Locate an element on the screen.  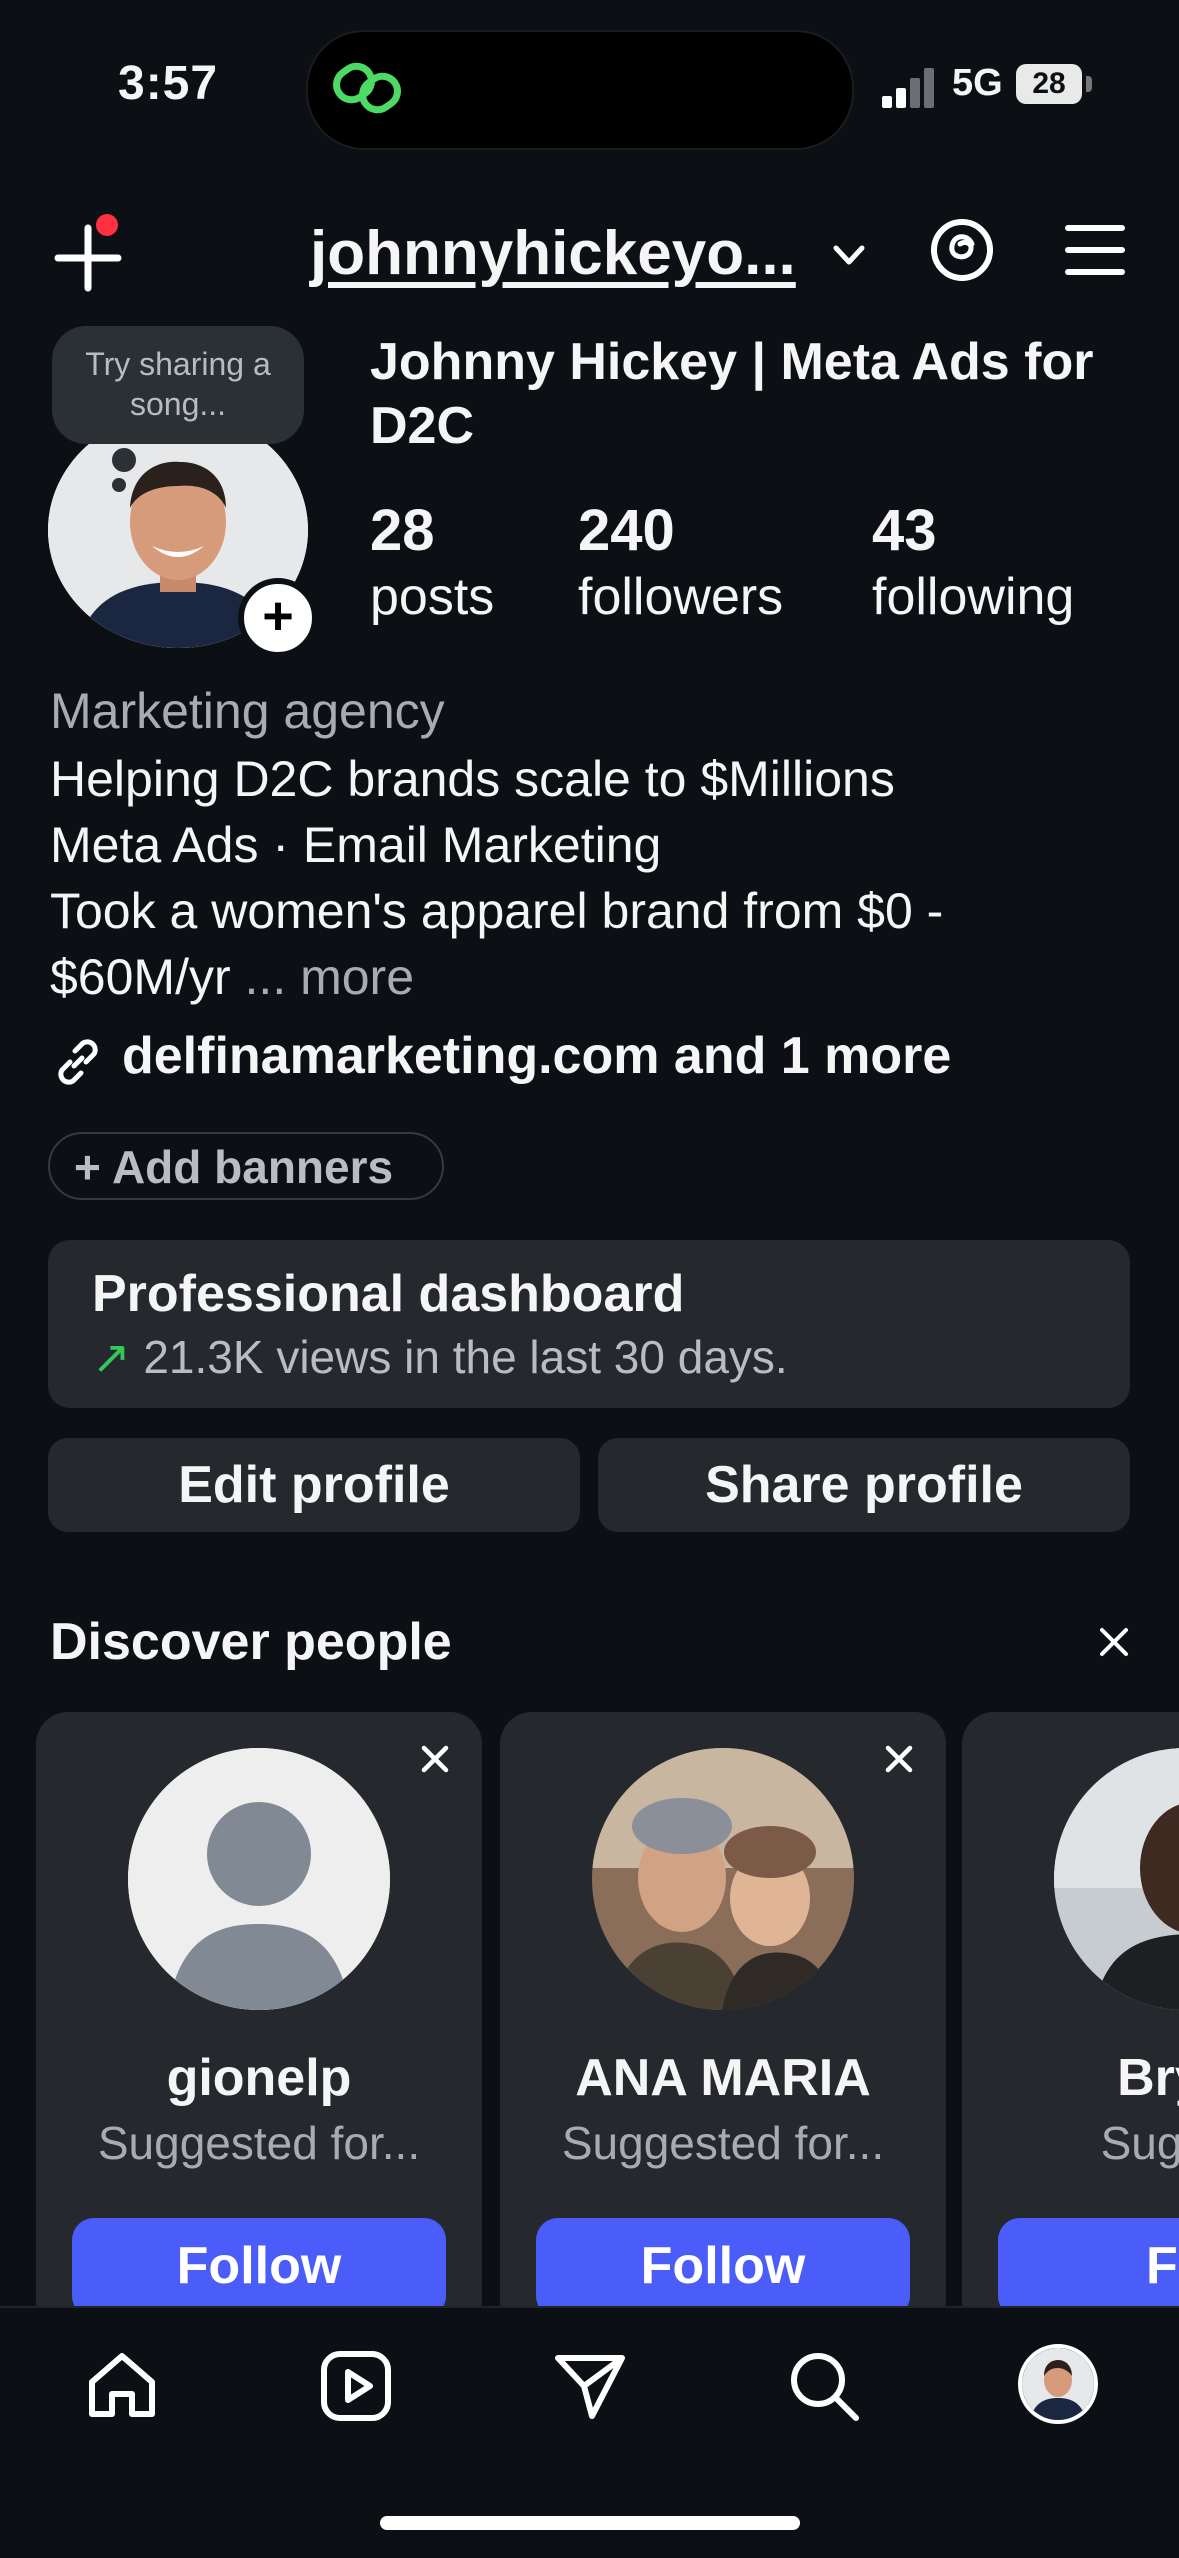
add-story-button: + is located at coordinates (278, 618).